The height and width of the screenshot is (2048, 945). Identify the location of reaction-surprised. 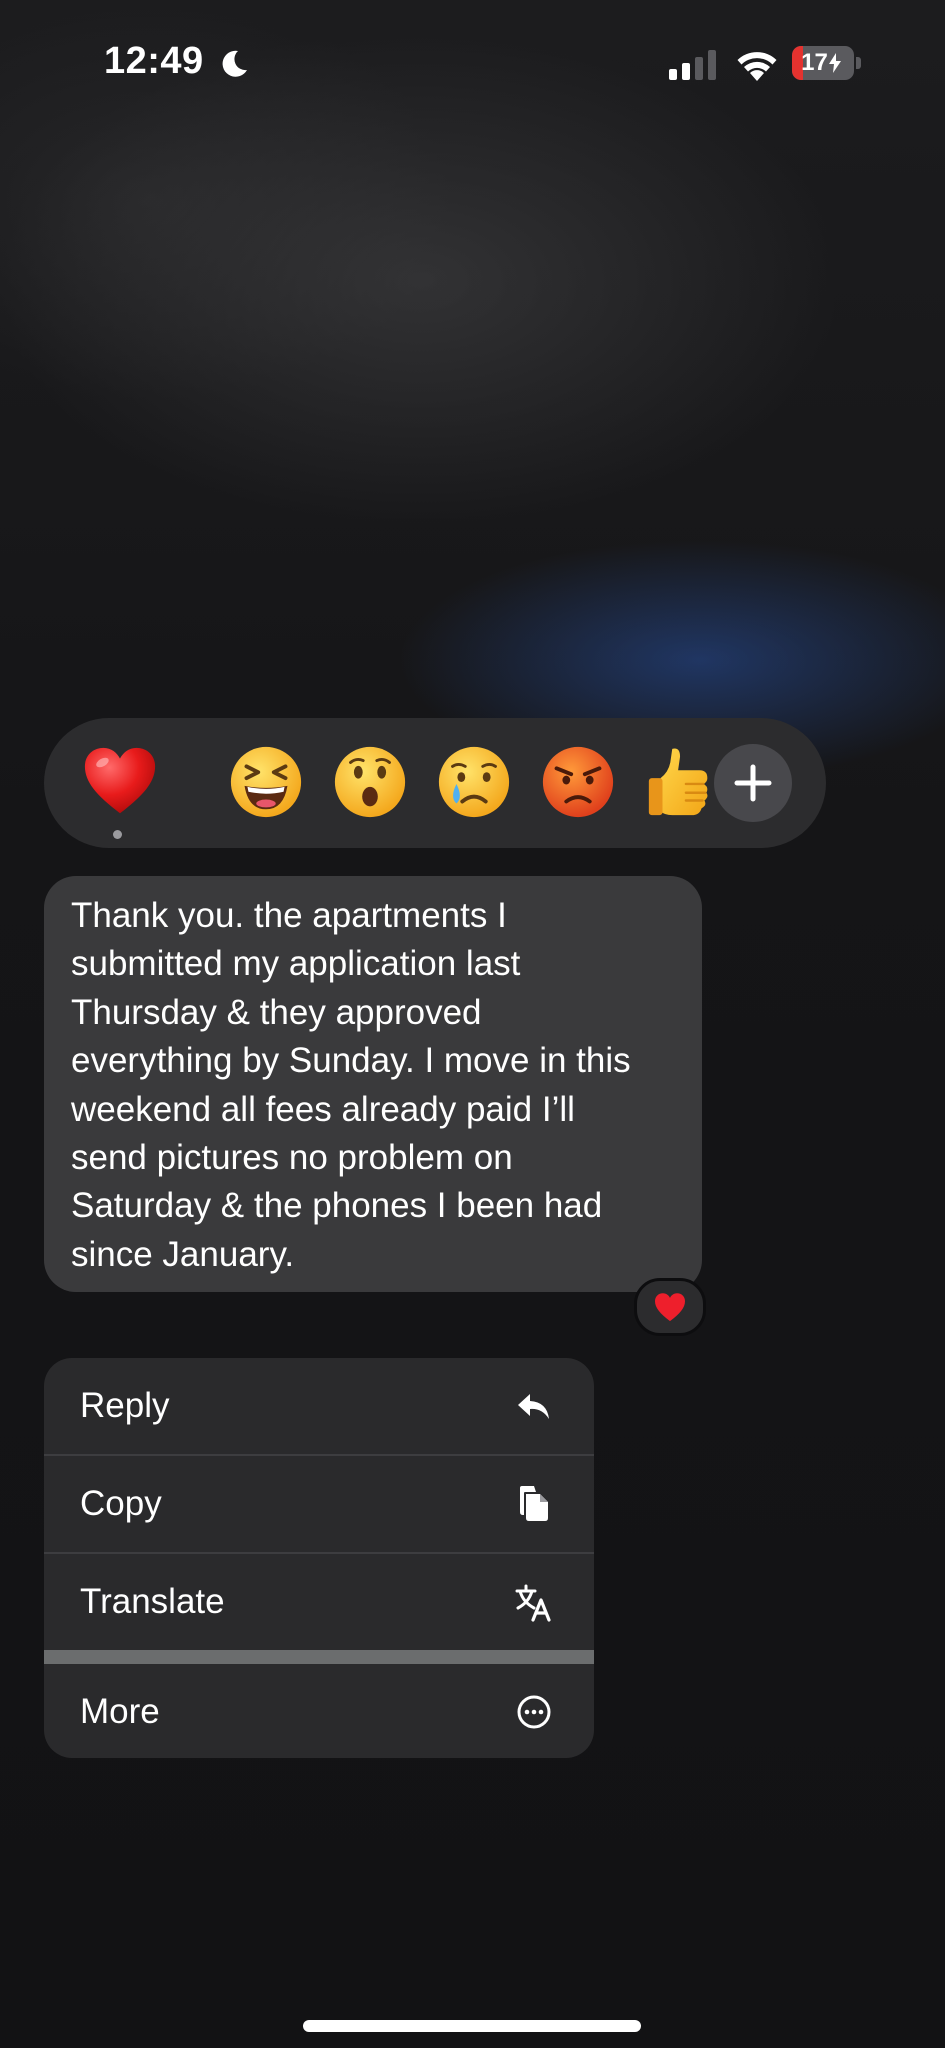
(370, 782).